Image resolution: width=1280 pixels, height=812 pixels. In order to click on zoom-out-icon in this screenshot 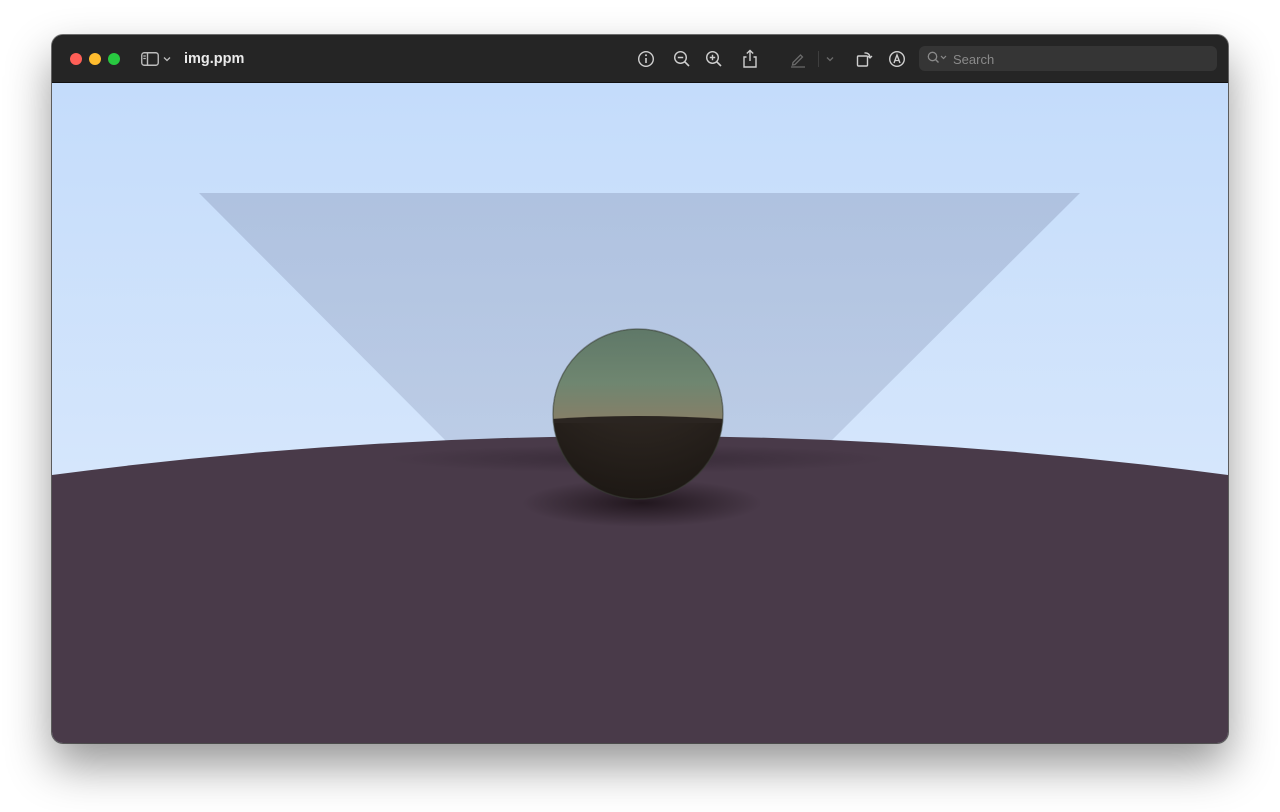, I will do `click(681, 58)`.